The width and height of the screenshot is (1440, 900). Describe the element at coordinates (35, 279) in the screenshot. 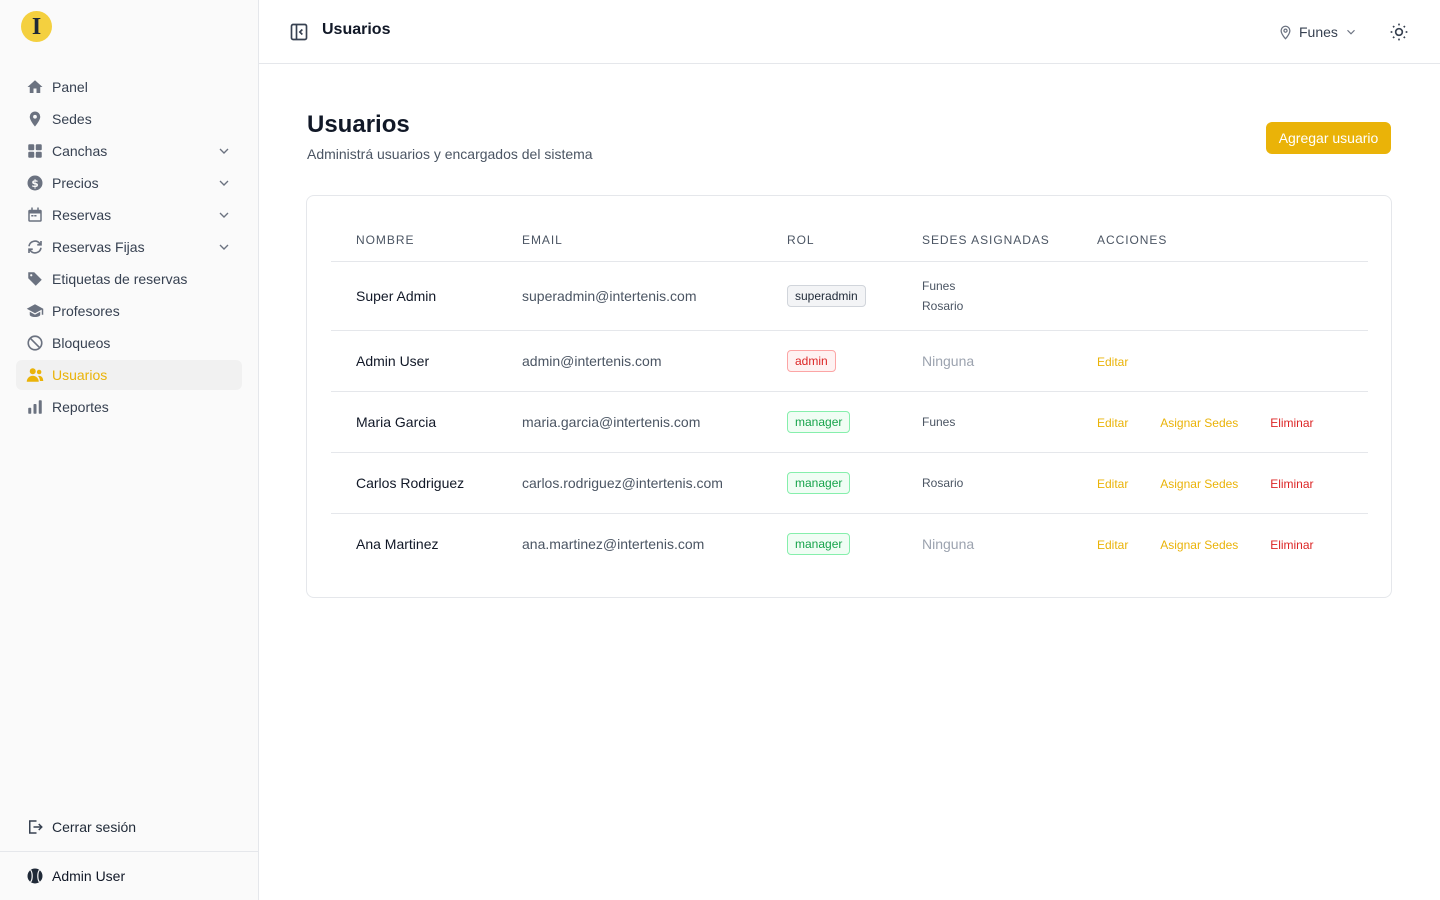

I see `tag-icon` at that location.